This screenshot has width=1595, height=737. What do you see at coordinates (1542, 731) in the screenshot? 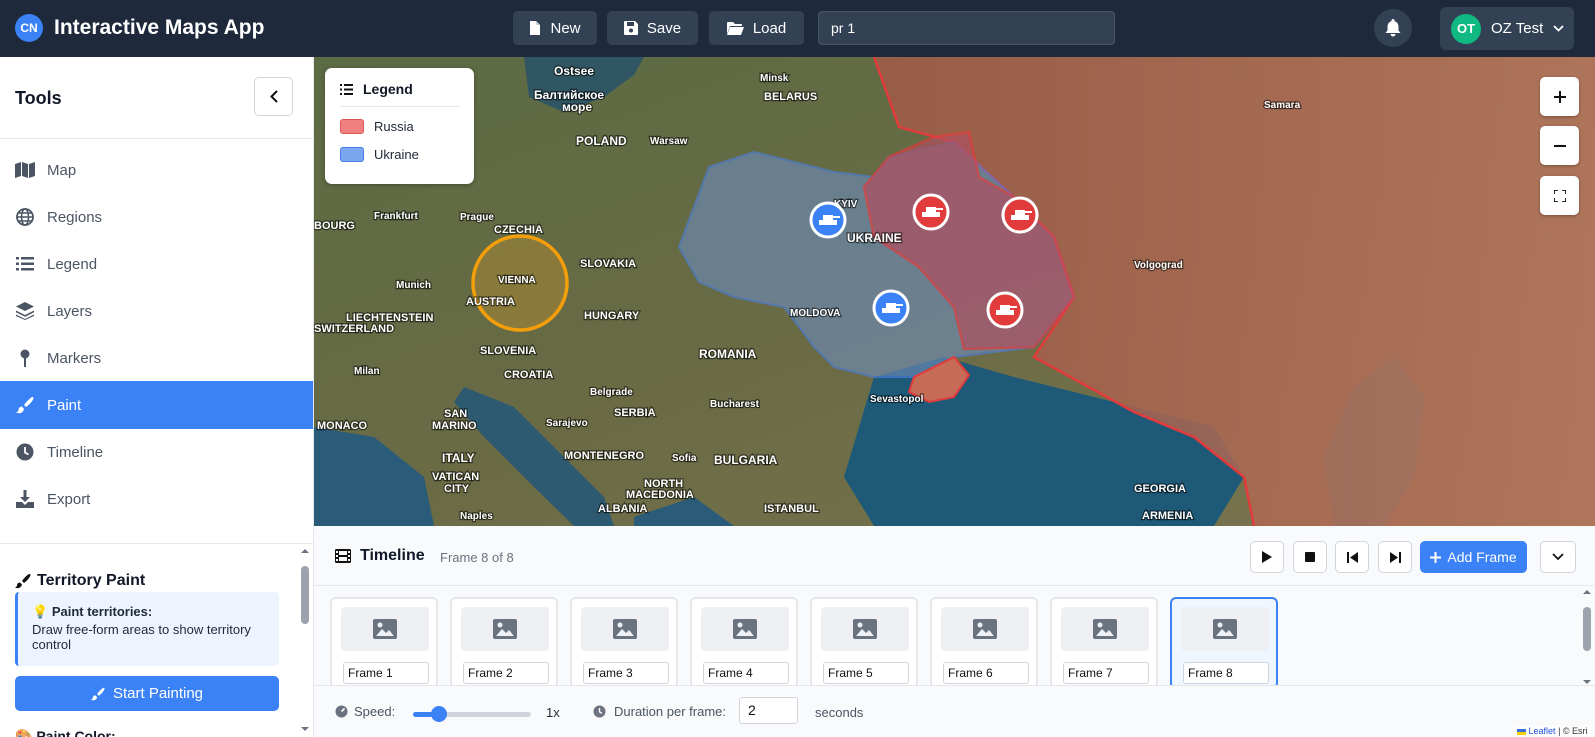
I see `leaflet-link: Leaflet` at bounding box center [1542, 731].